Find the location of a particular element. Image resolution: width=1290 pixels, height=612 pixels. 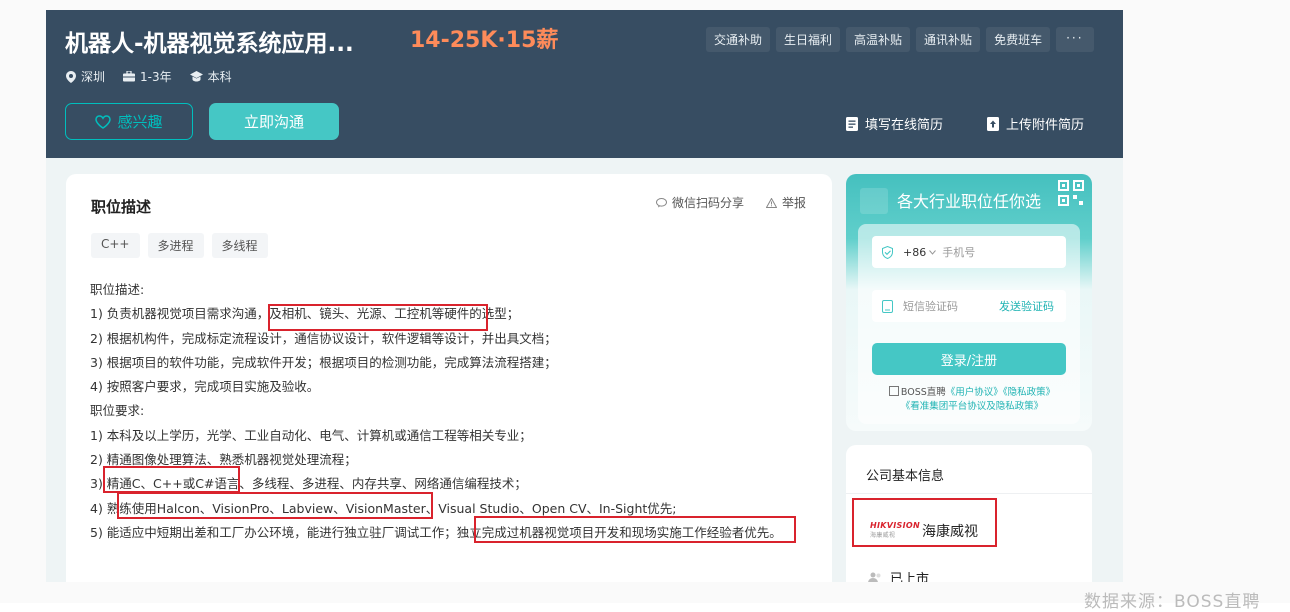

city-meta: 深圳 is located at coordinates (85, 76).